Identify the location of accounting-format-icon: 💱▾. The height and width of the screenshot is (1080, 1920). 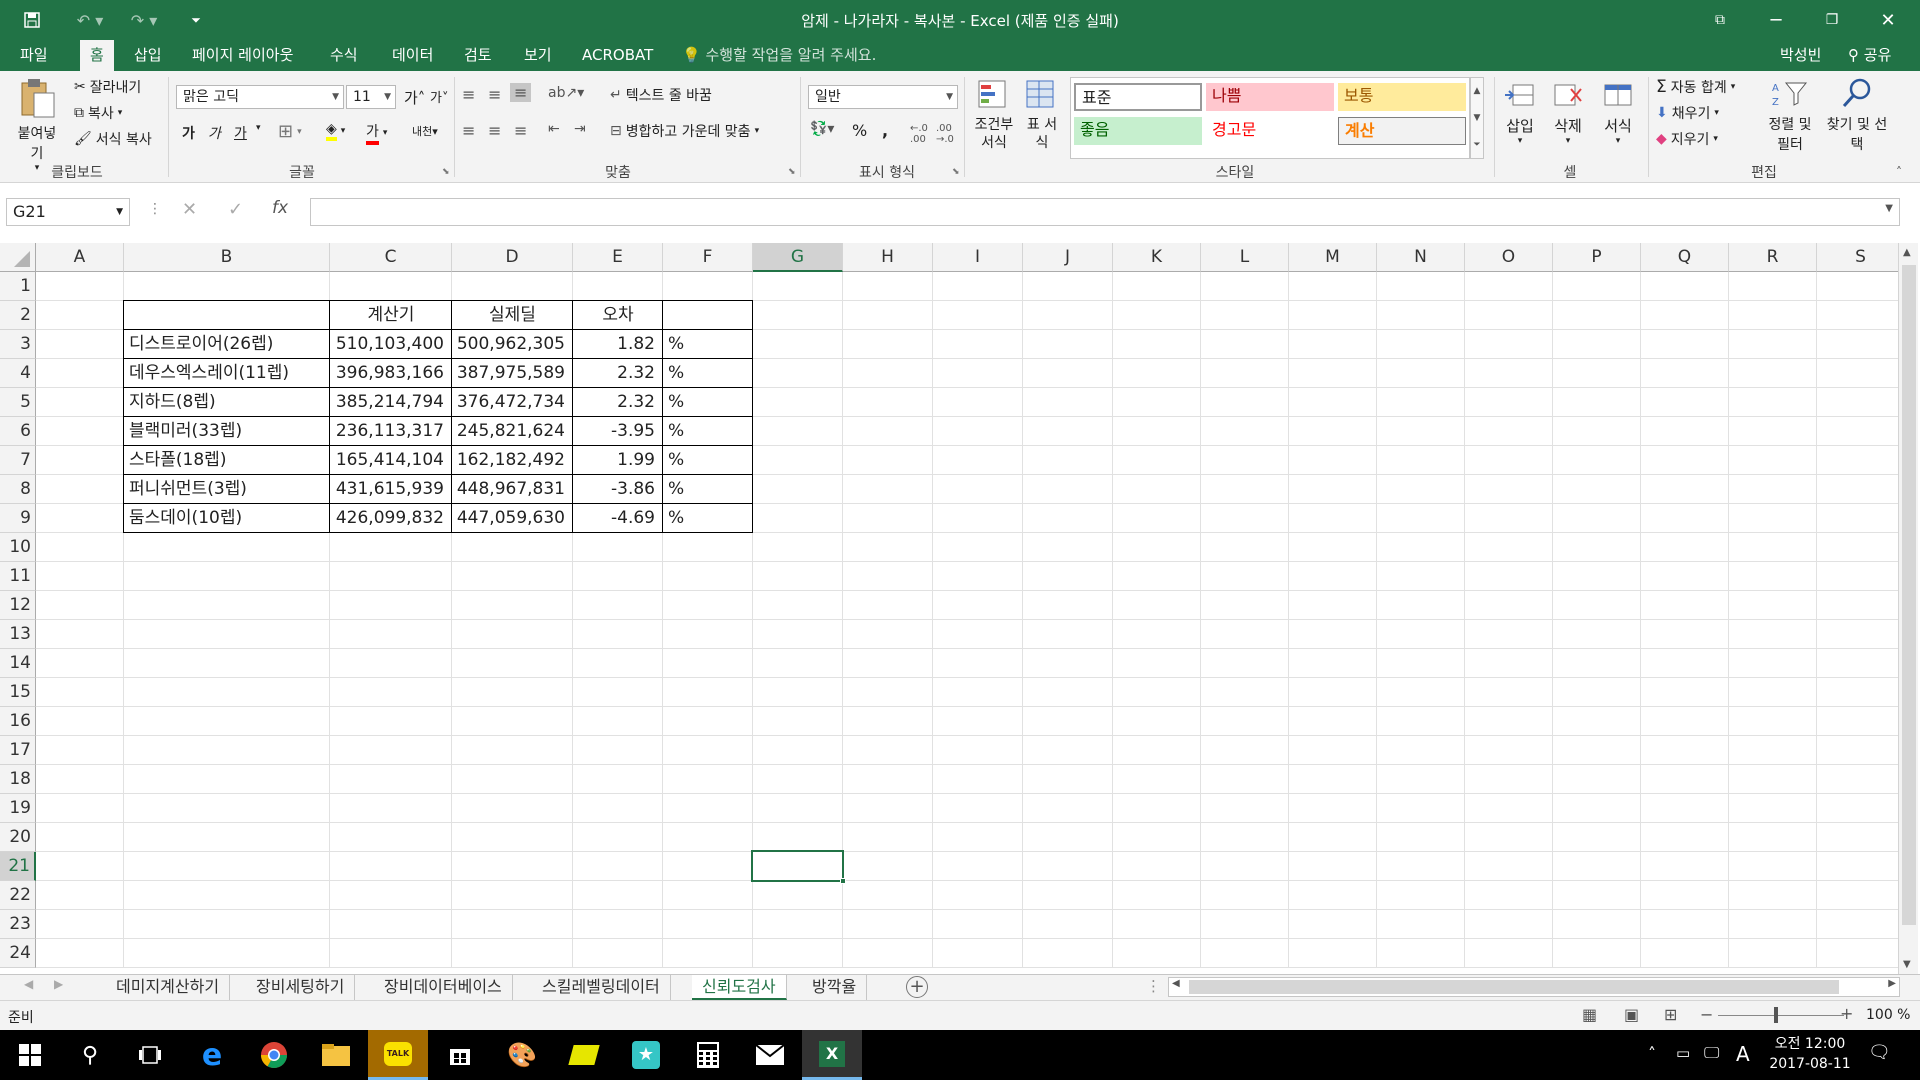
(822, 129).